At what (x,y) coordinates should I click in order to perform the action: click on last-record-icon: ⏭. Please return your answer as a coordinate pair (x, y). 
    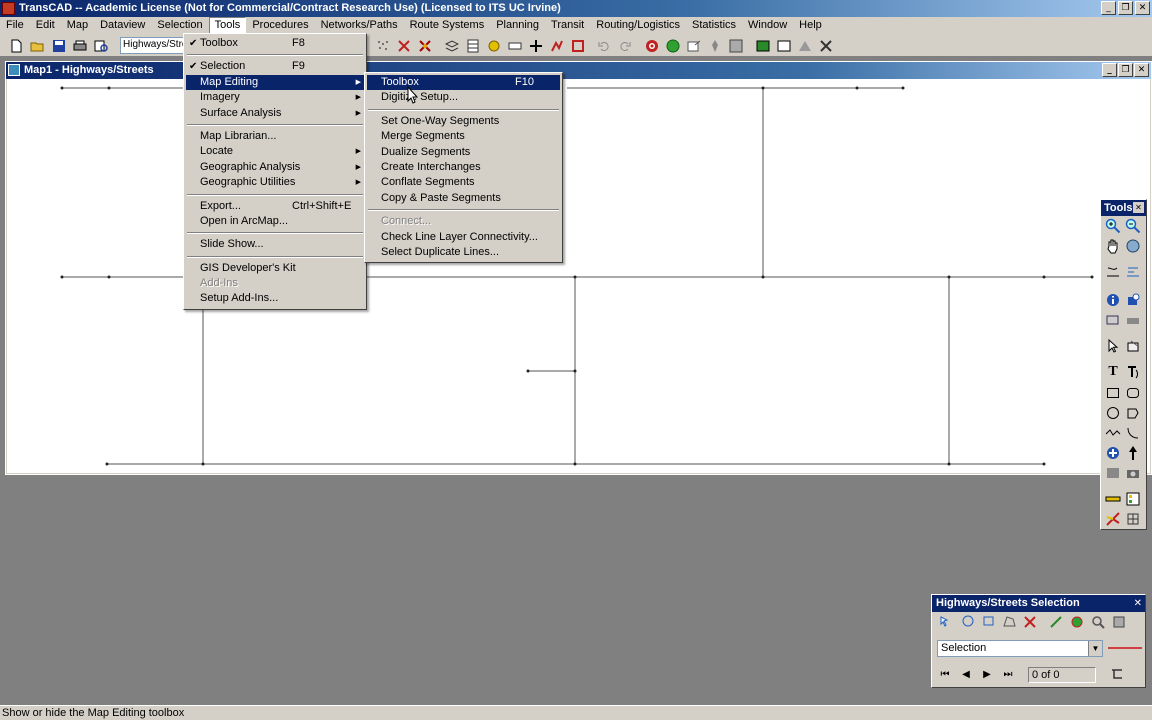
    Looking at the image, I should click on (1008, 674).